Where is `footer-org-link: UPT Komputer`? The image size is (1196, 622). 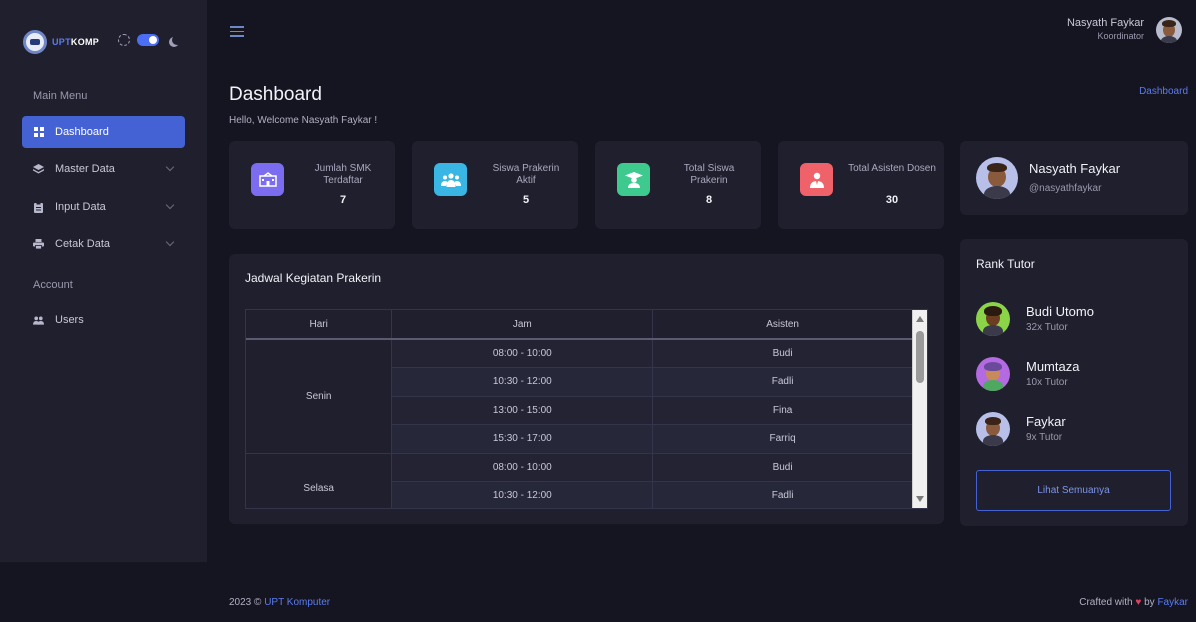
footer-org-link: UPT Komputer is located at coordinates (297, 602).